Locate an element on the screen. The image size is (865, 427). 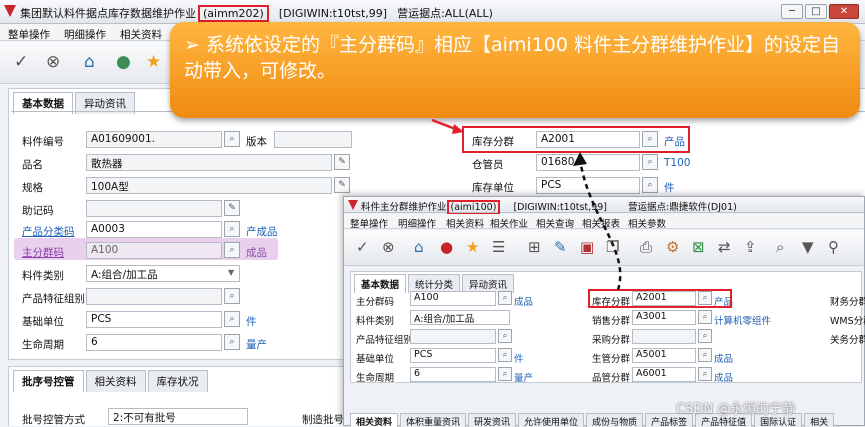
stock-group-field: A2001 is located at coordinates (588, 139).